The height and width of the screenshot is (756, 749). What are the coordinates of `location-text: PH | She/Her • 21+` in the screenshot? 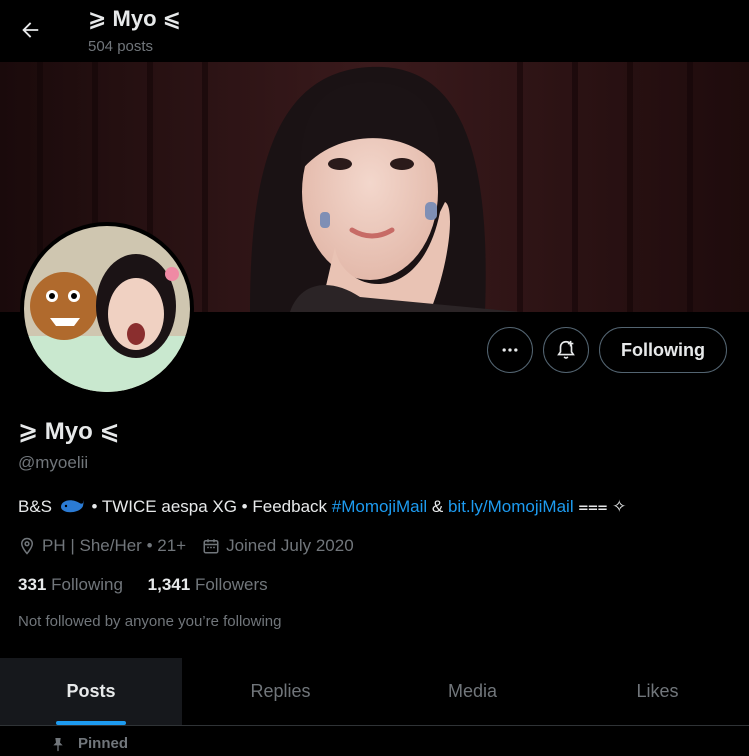 It's located at (114, 545).